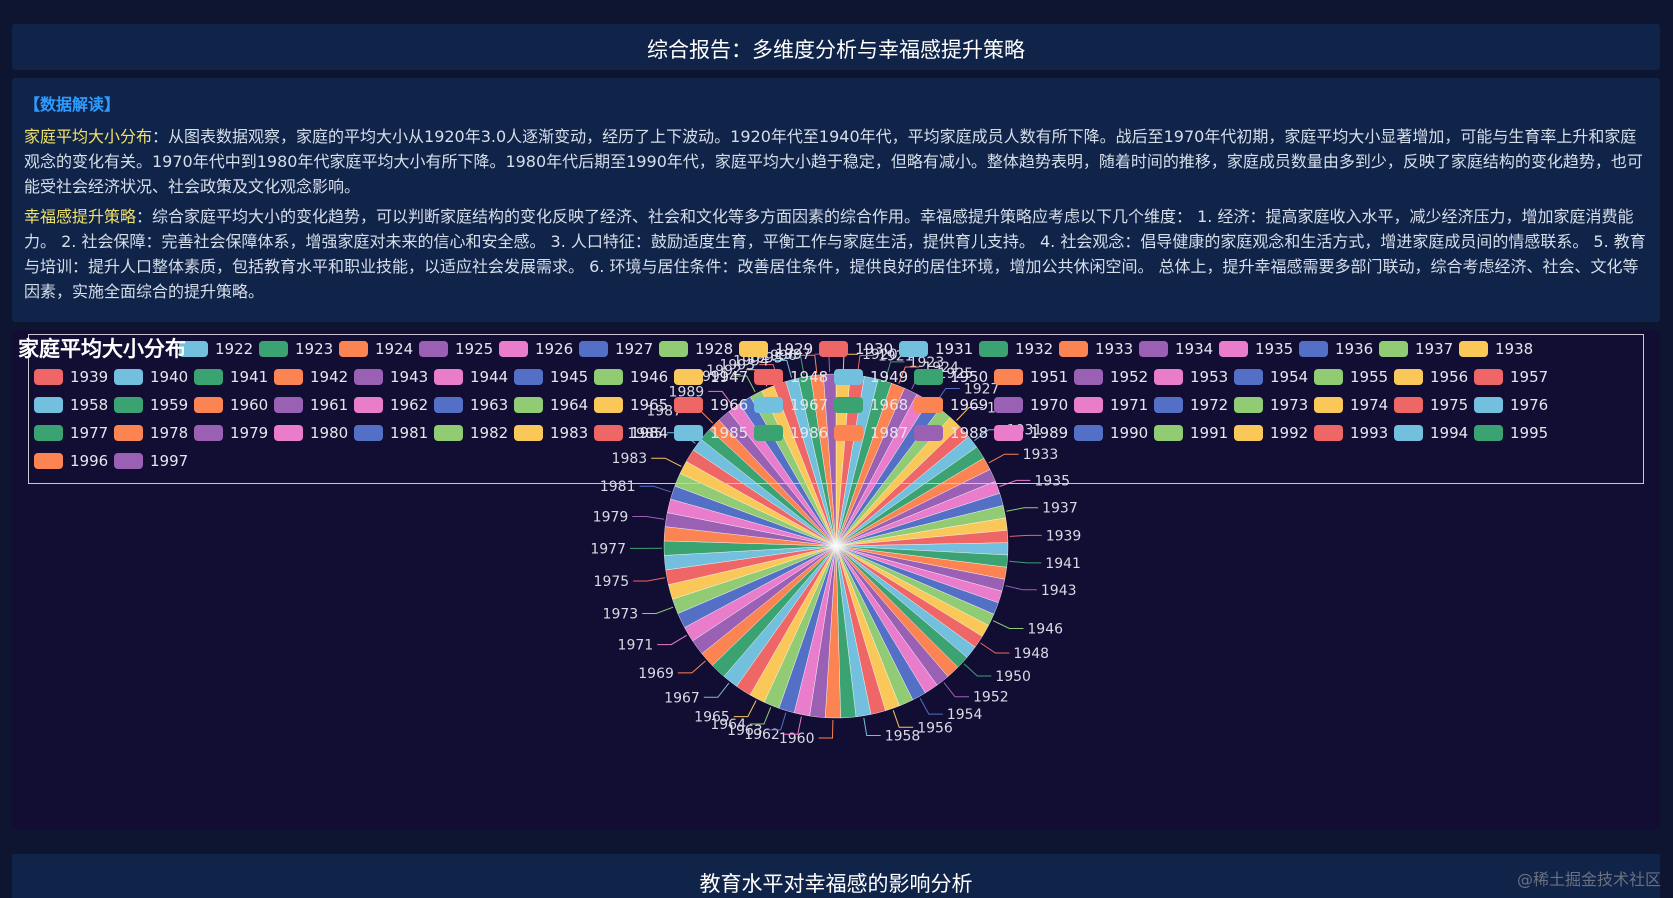 This screenshot has width=1673, height=898. I want to click on legend-item-1986: 1986, so click(791, 433).